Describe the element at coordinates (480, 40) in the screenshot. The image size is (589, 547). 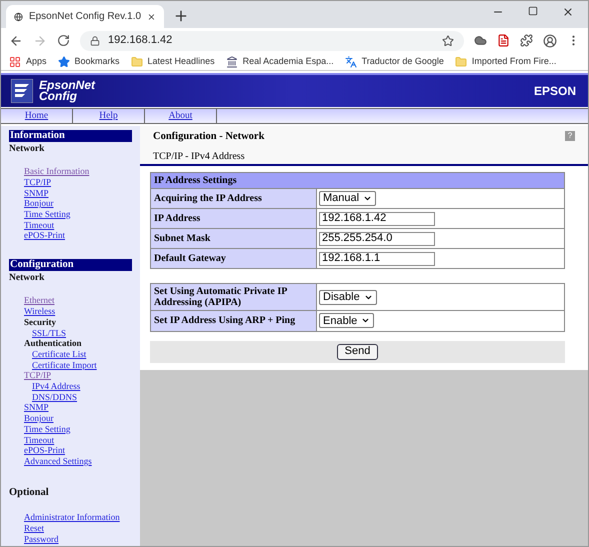
I see `cloud-icon` at that location.